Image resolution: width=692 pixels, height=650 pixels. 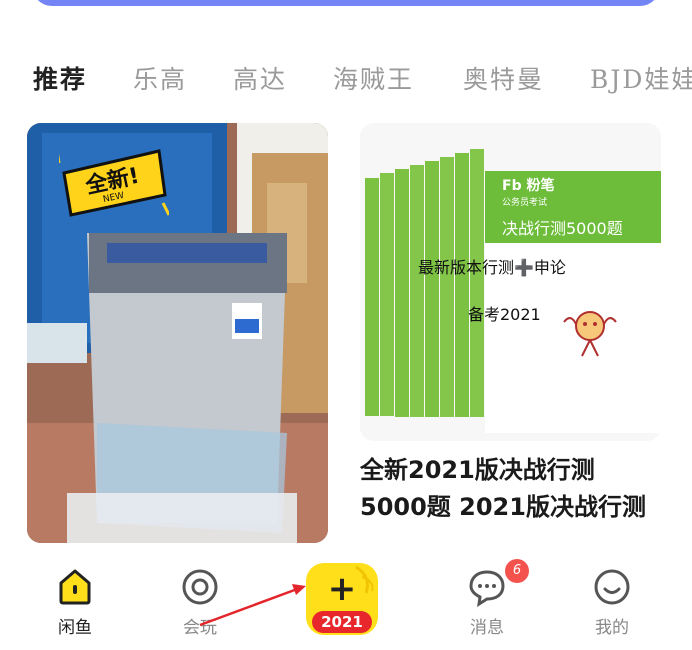 I want to click on overlay-caption-2: 备考2021, so click(x=504, y=314).